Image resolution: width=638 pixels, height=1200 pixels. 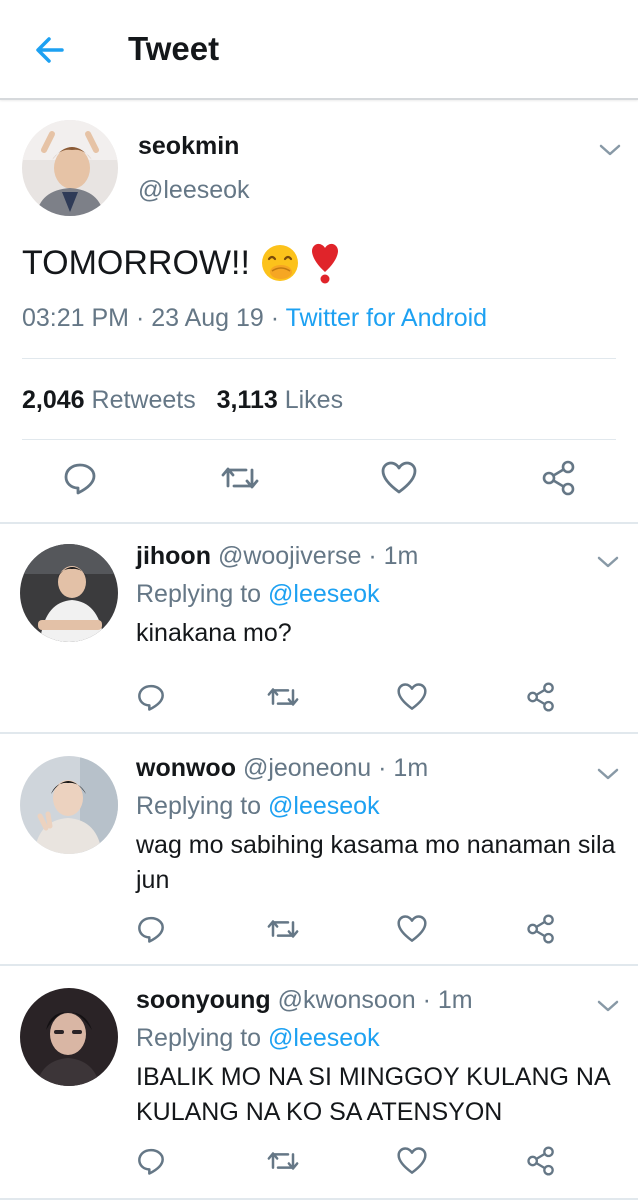 I want to click on likes-label: Likes, so click(x=314, y=400).